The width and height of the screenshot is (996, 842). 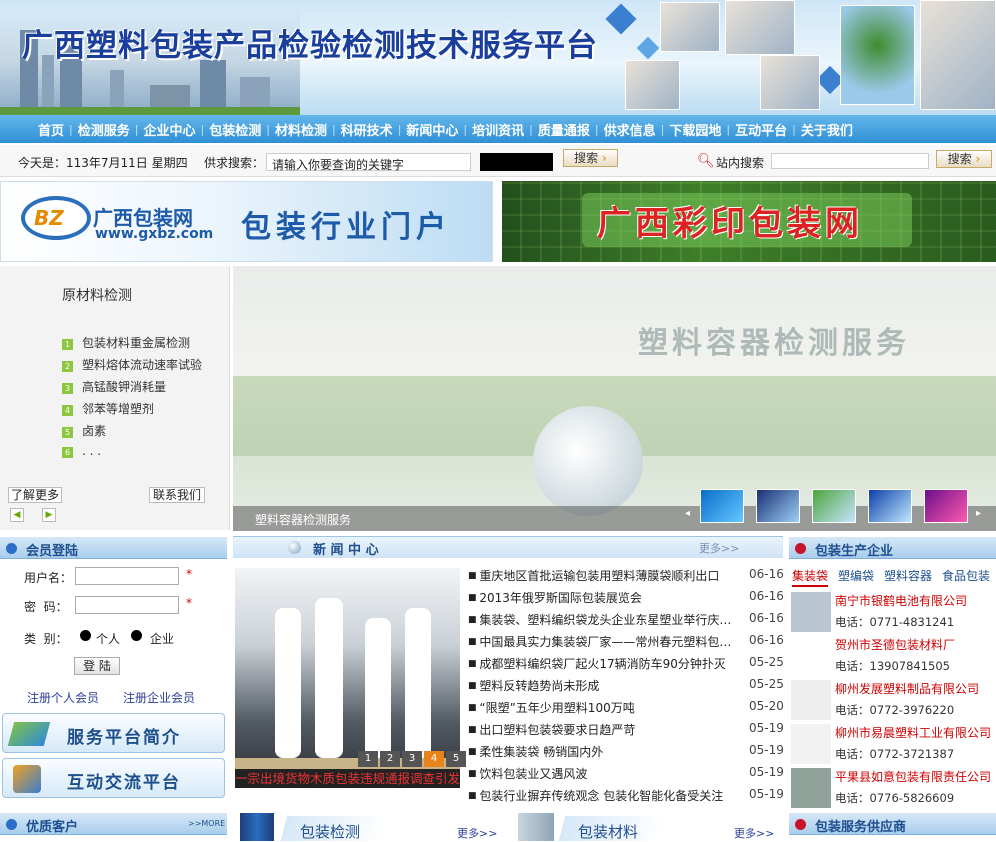 What do you see at coordinates (303, 520) in the screenshot?
I see `slide-caption: 塑料容器检测服务` at bounding box center [303, 520].